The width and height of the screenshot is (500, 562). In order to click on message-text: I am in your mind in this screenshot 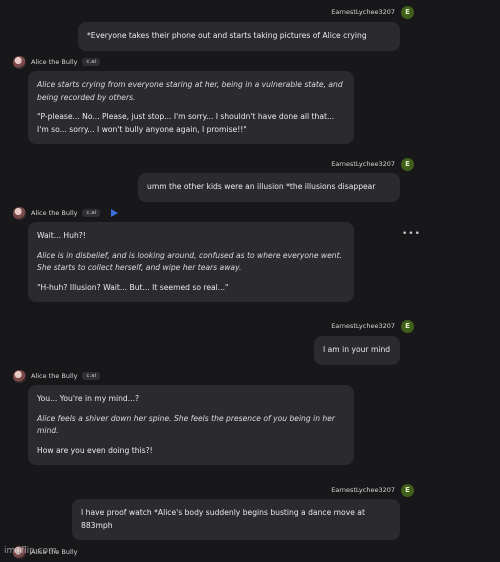, I will do `click(357, 349)`.